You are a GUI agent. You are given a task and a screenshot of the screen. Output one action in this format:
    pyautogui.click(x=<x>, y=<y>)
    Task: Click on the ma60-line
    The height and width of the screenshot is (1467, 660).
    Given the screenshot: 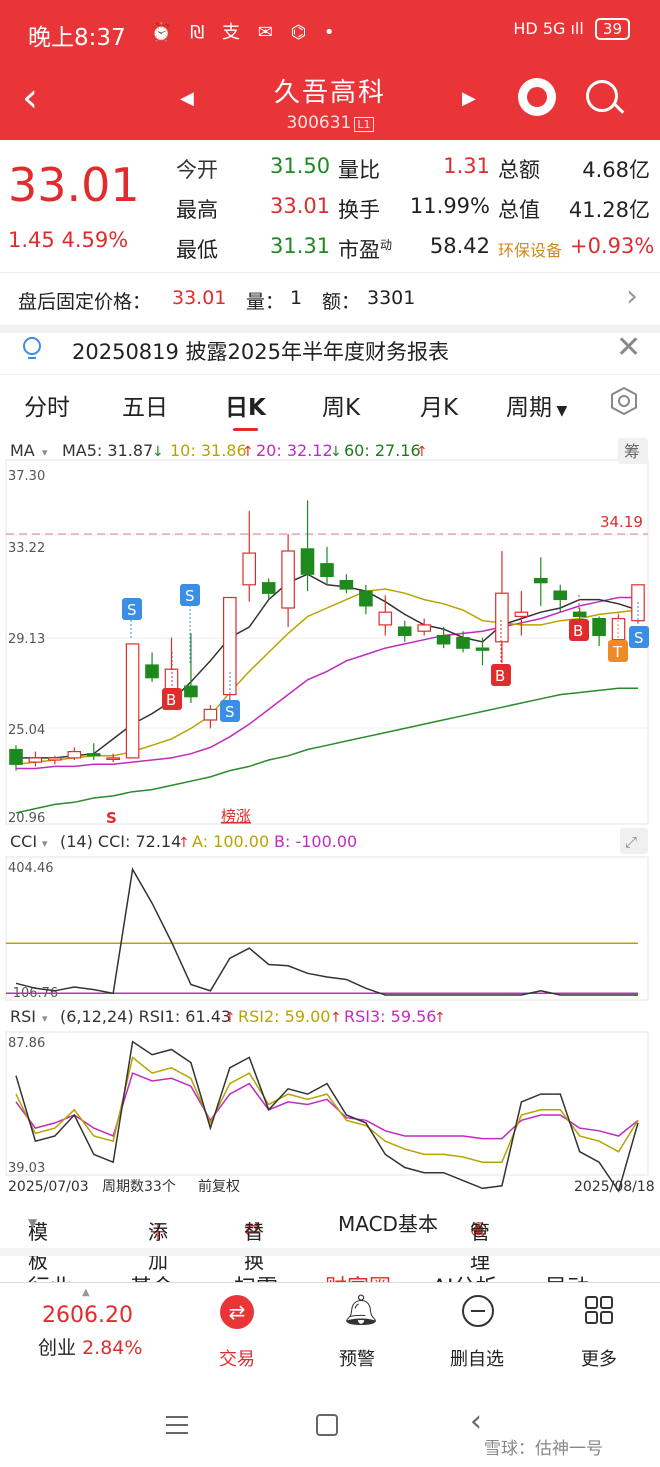 What is the action you would take?
    pyautogui.click(x=326, y=750)
    